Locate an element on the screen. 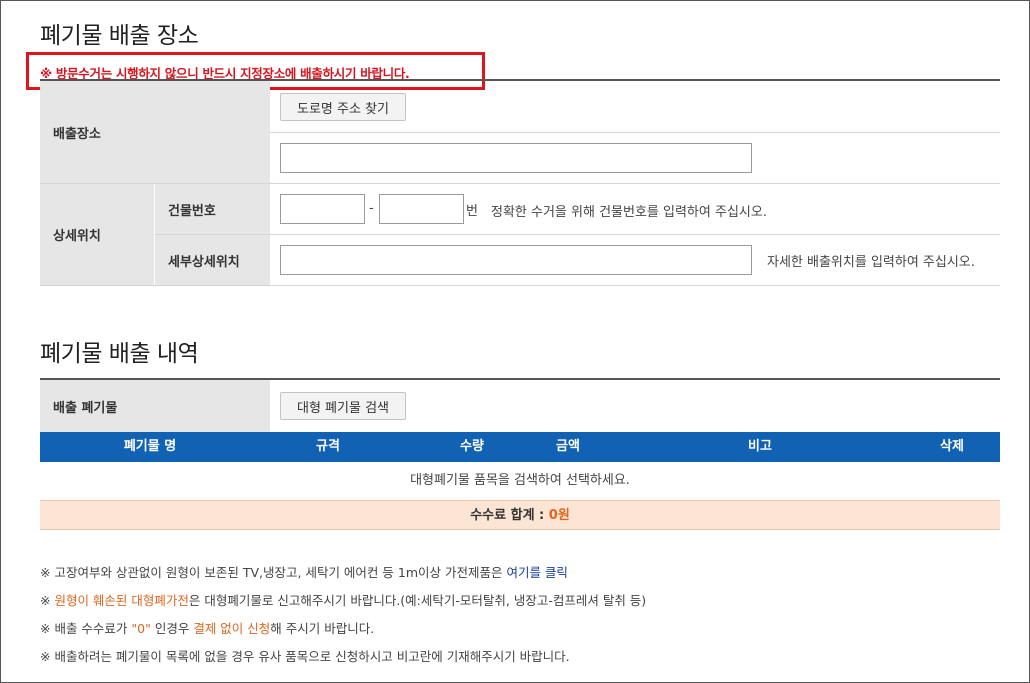 The image size is (1030, 683). column-header-spec: 규격 is located at coordinates (328, 446).